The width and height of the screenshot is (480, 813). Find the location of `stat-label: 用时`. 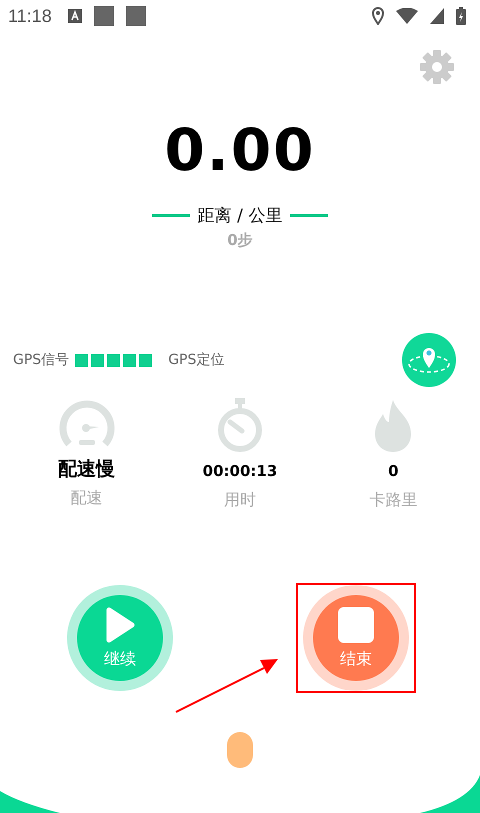

stat-label: 用时 is located at coordinates (240, 500).